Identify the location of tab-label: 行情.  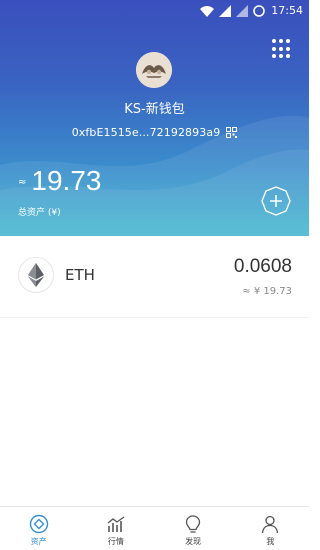
(115, 541).